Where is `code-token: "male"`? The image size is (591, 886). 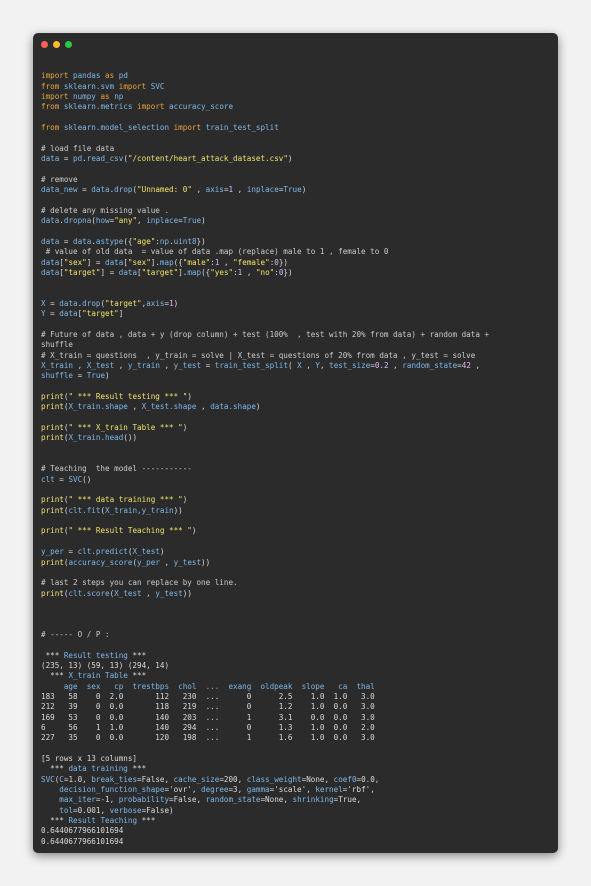 code-token: "male" is located at coordinates (196, 262).